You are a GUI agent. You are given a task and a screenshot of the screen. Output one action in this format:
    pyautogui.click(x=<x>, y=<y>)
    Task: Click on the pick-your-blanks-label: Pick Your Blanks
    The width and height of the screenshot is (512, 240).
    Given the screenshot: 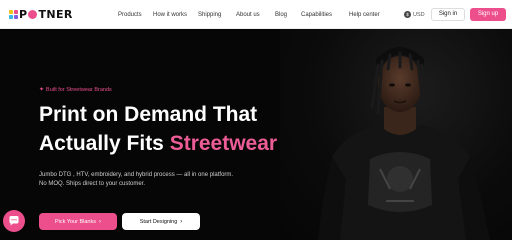 What is the action you would take?
    pyautogui.click(x=75, y=221)
    